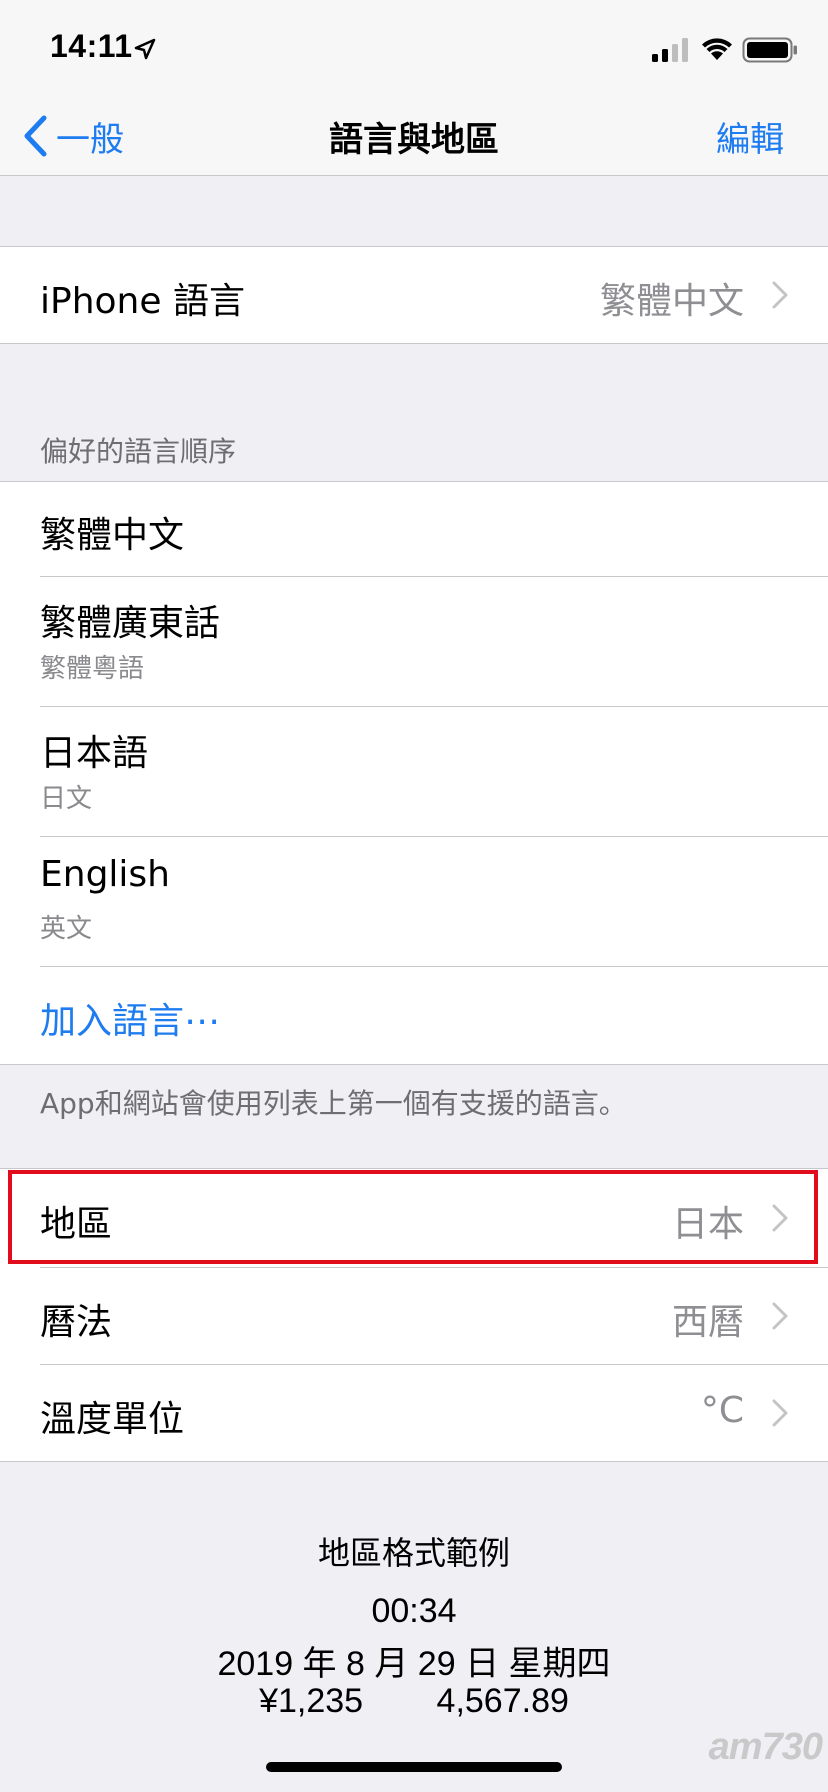  Describe the element at coordinates (414, 1701) in the screenshot. I see `format-example-numbers: ¥1,235 4,567.89` at that location.